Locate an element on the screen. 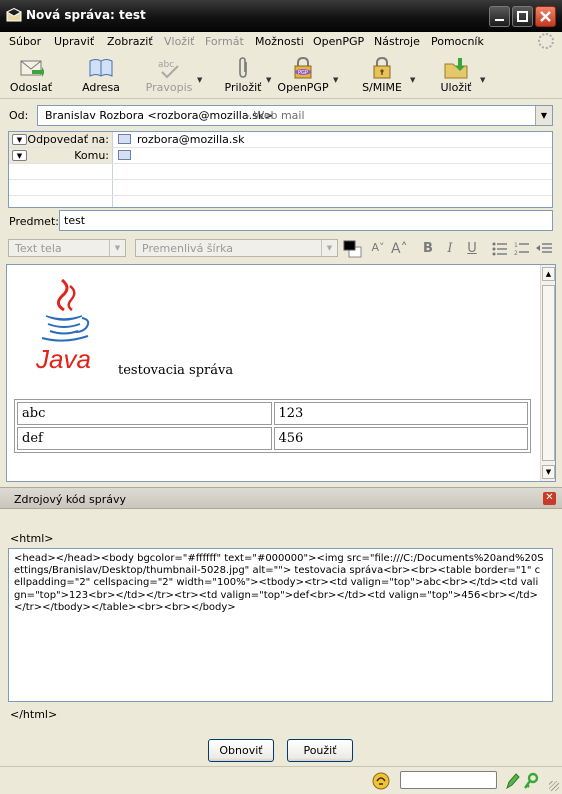 The height and width of the screenshot is (794, 562). editor-scrollbar: ▲ ▼ is located at coordinates (547, 373).